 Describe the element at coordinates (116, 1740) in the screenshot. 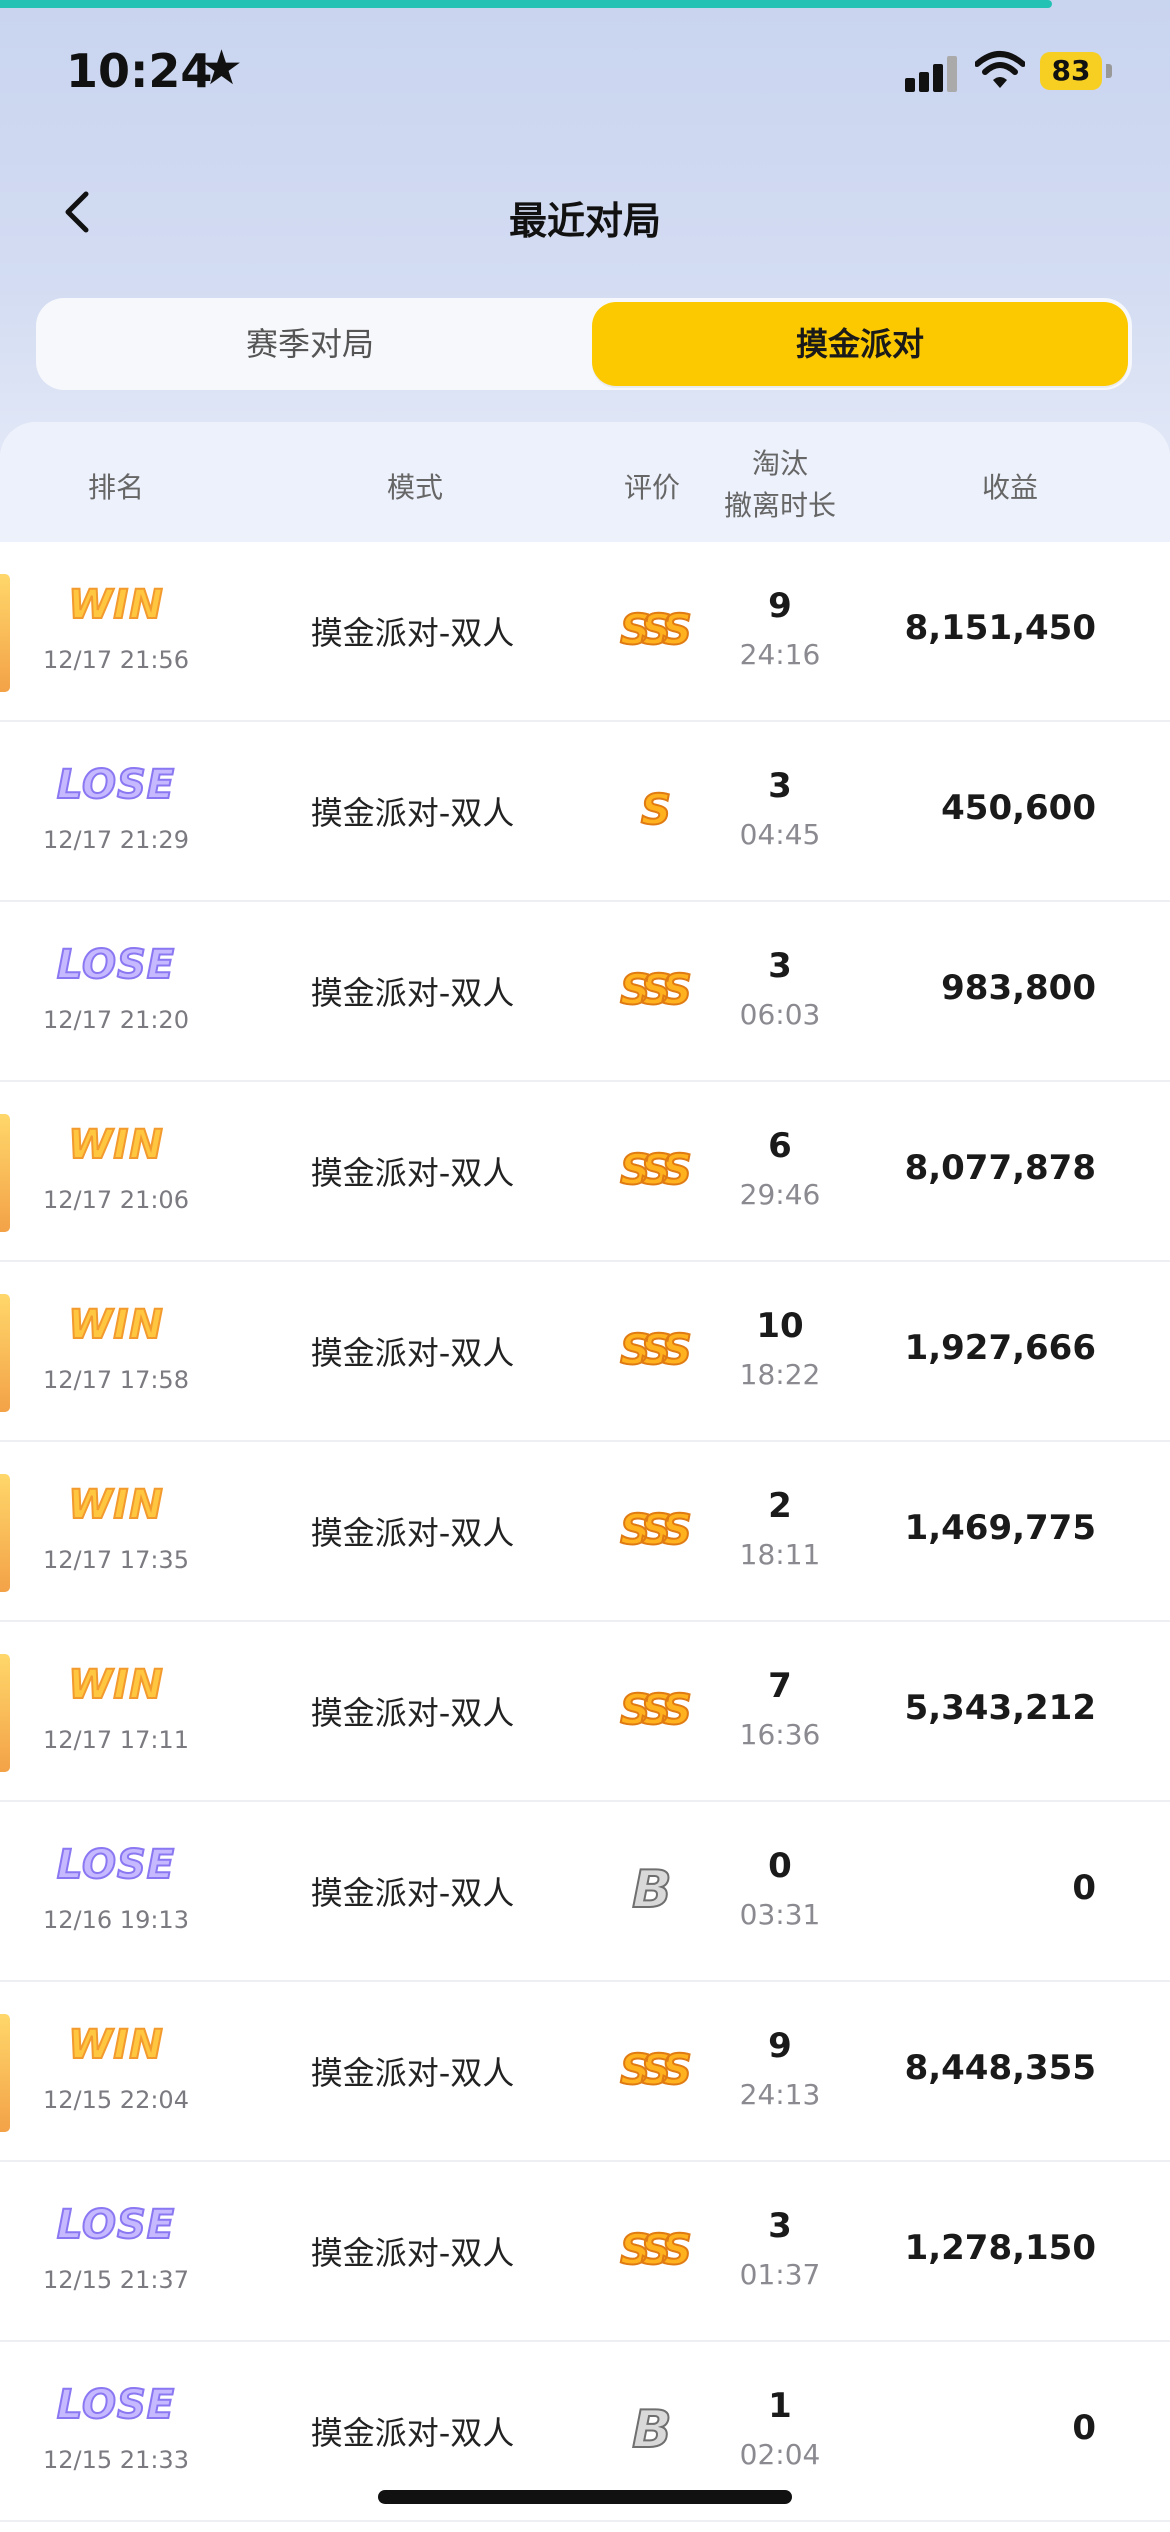

I see `match-time: 12/17 17:11` at that location.